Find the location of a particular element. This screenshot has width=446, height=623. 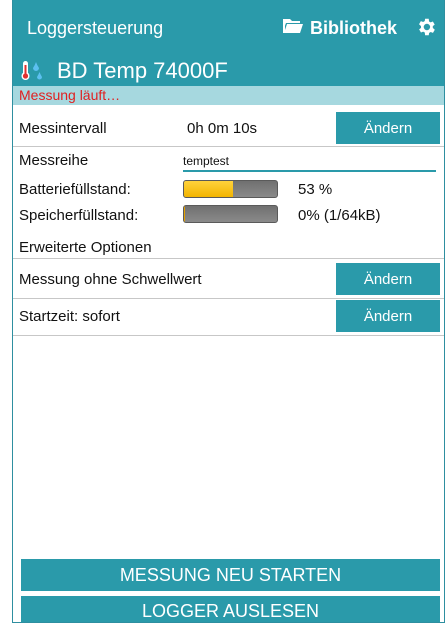

memory-bar-fill is located at coordinates (184, 214).